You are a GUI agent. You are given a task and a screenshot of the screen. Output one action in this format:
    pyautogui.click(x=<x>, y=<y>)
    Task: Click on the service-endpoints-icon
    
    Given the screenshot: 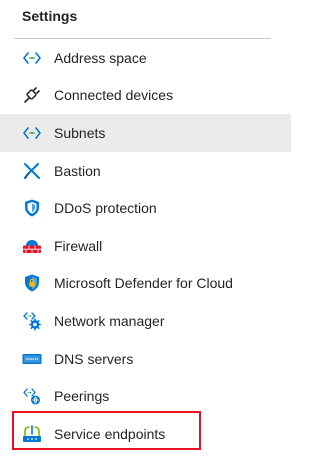 What is the action you would take?
    pyautogui.click(x=32, y=434)
    